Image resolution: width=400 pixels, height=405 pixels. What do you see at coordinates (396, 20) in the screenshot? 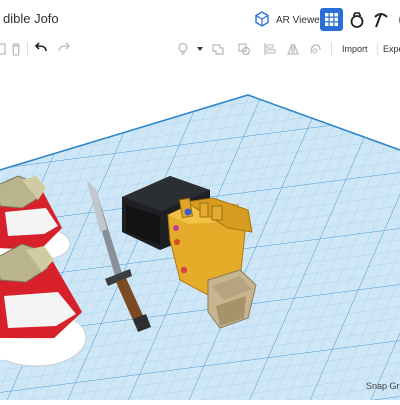
I see `avatar-icon` at bounding box center [396, 20].